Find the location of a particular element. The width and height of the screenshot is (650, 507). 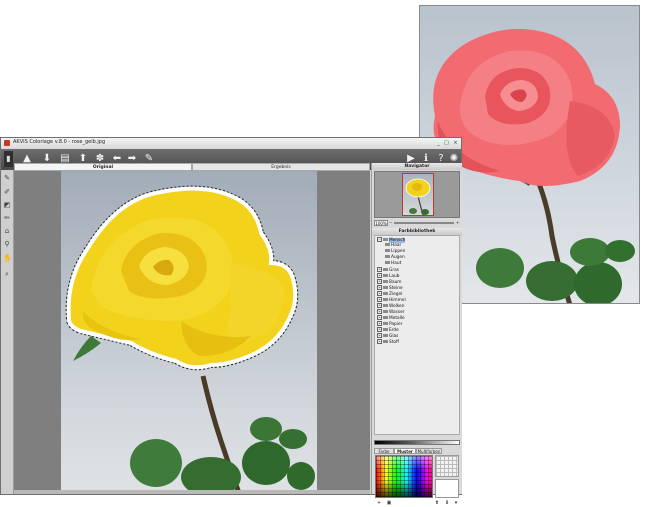

window-title: AKVIS Coloriage v.8.0 - rose_gelb.jpg is located at coordinates (59, 142).